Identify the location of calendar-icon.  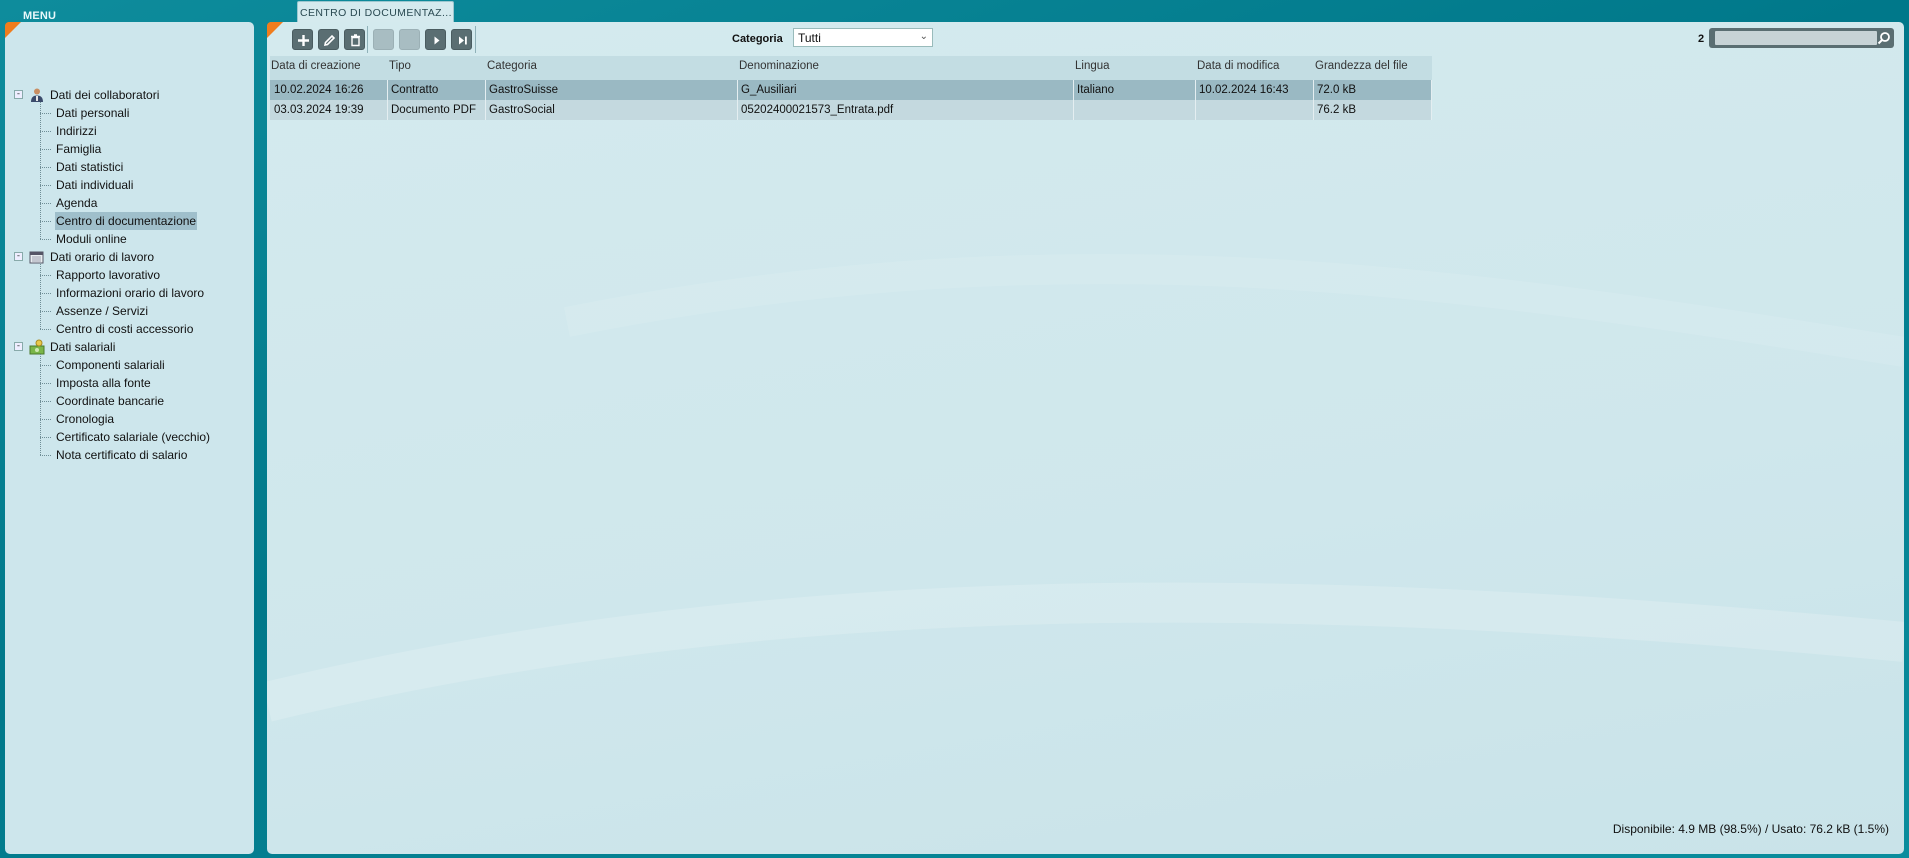
(37, 257).